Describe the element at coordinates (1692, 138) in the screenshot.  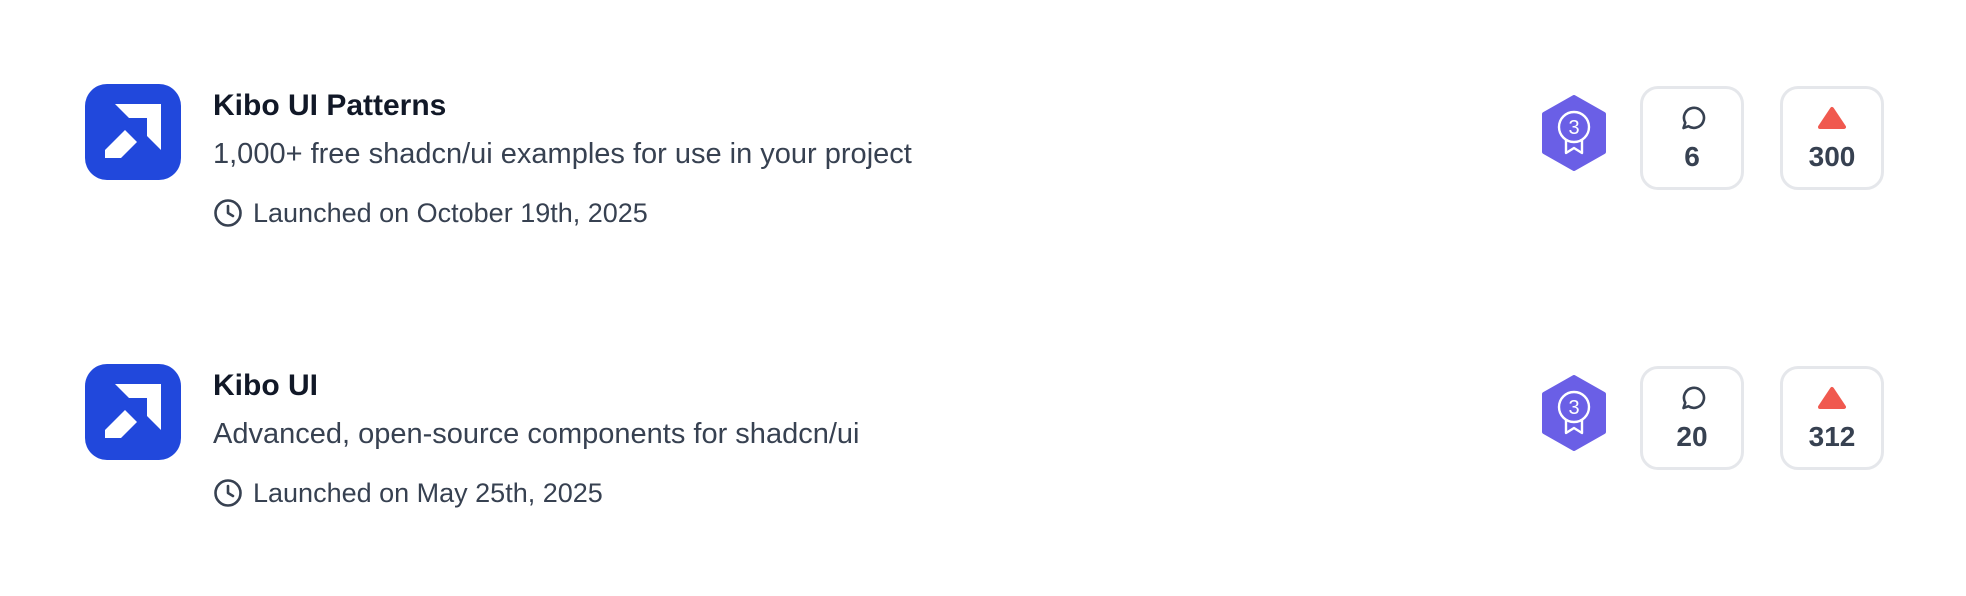
I see `comments-button: 6` at that location.